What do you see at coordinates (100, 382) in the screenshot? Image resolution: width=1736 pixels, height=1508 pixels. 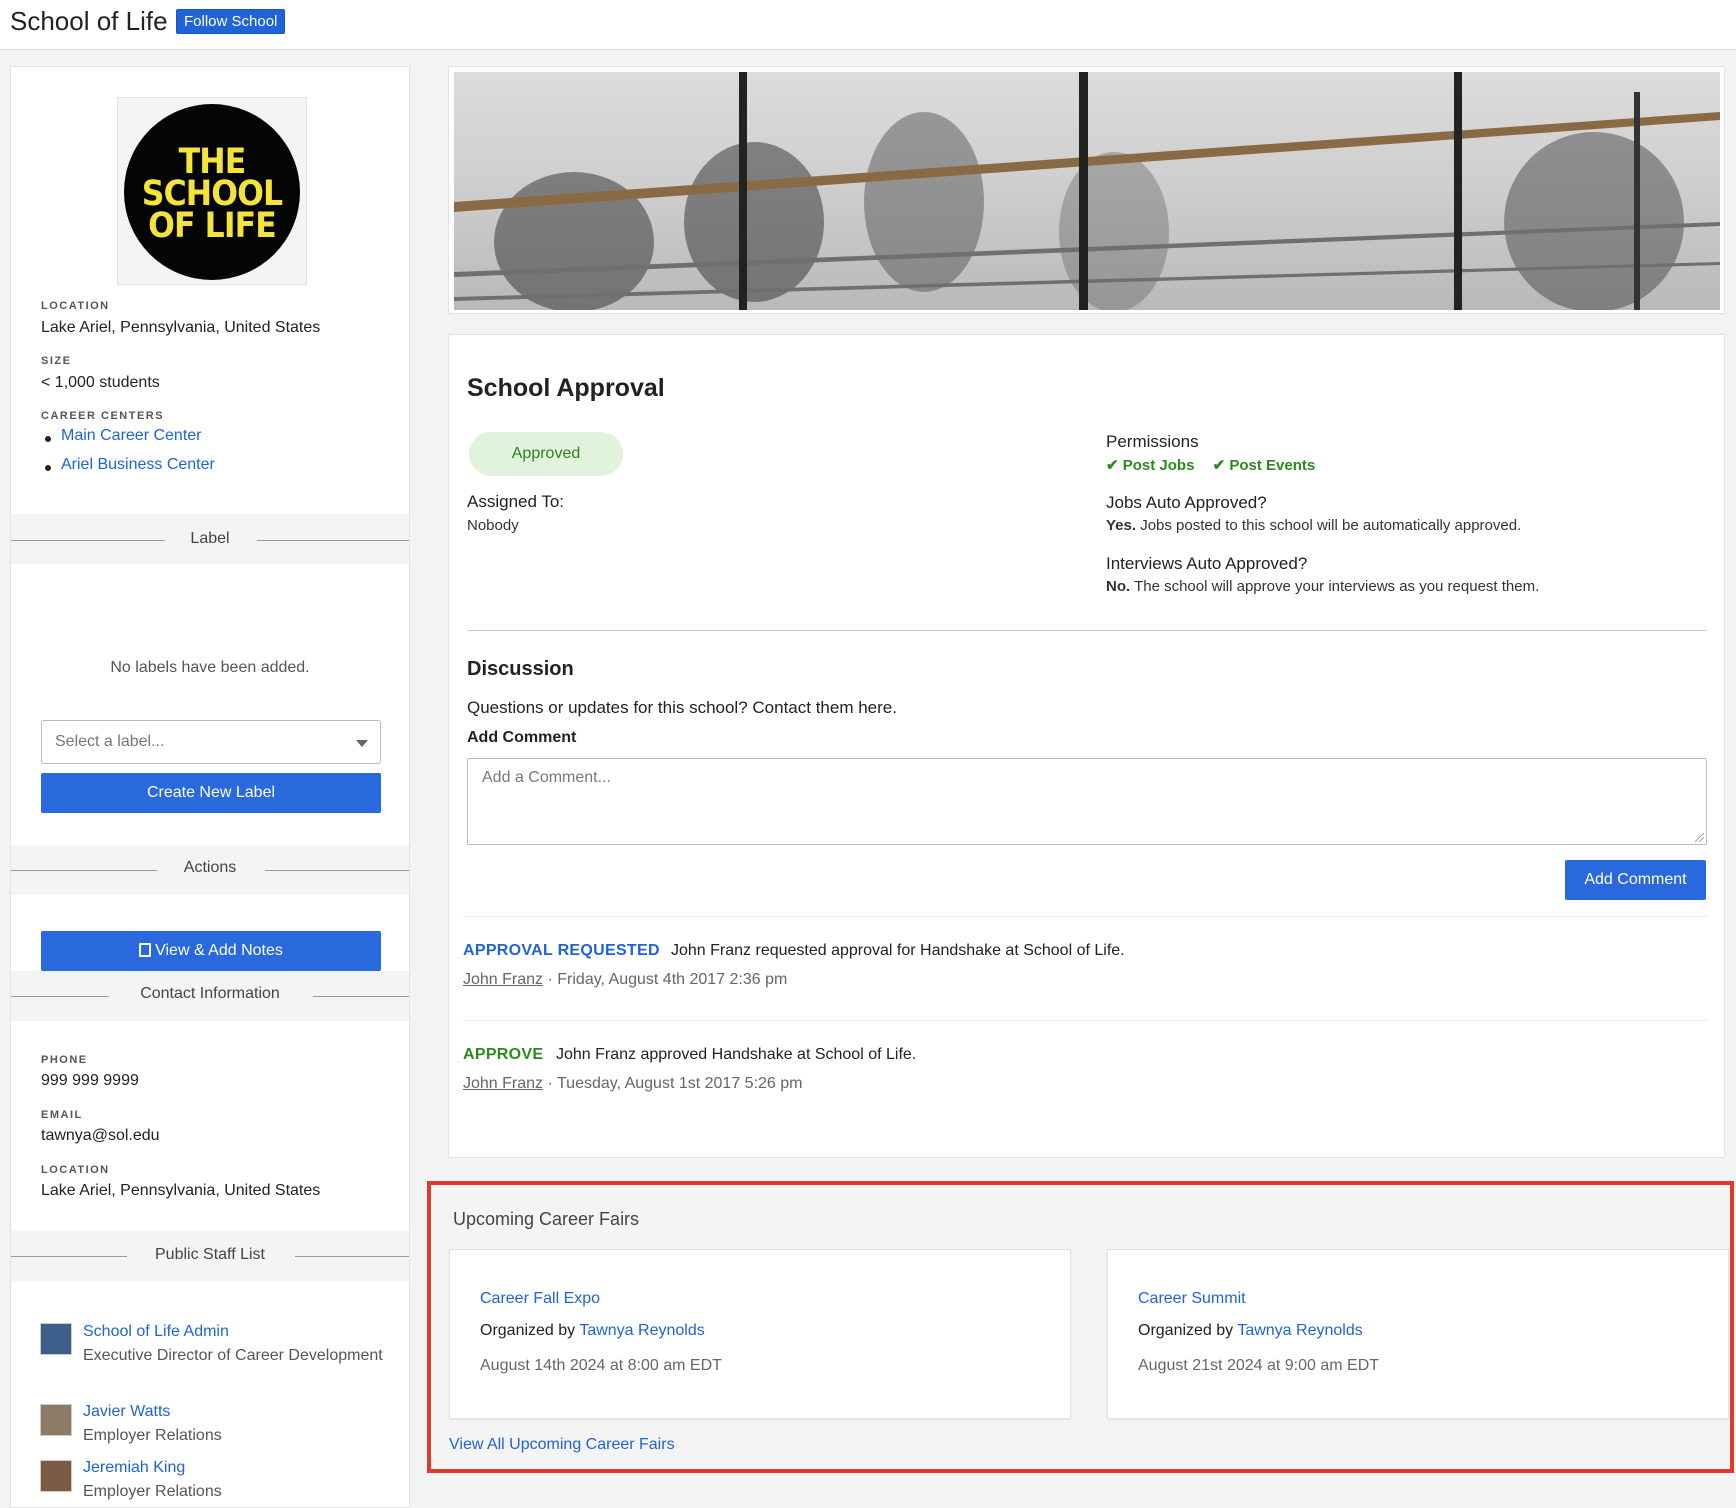 I see `size-value: < 1,000 students` at bounding box center [100, 382].